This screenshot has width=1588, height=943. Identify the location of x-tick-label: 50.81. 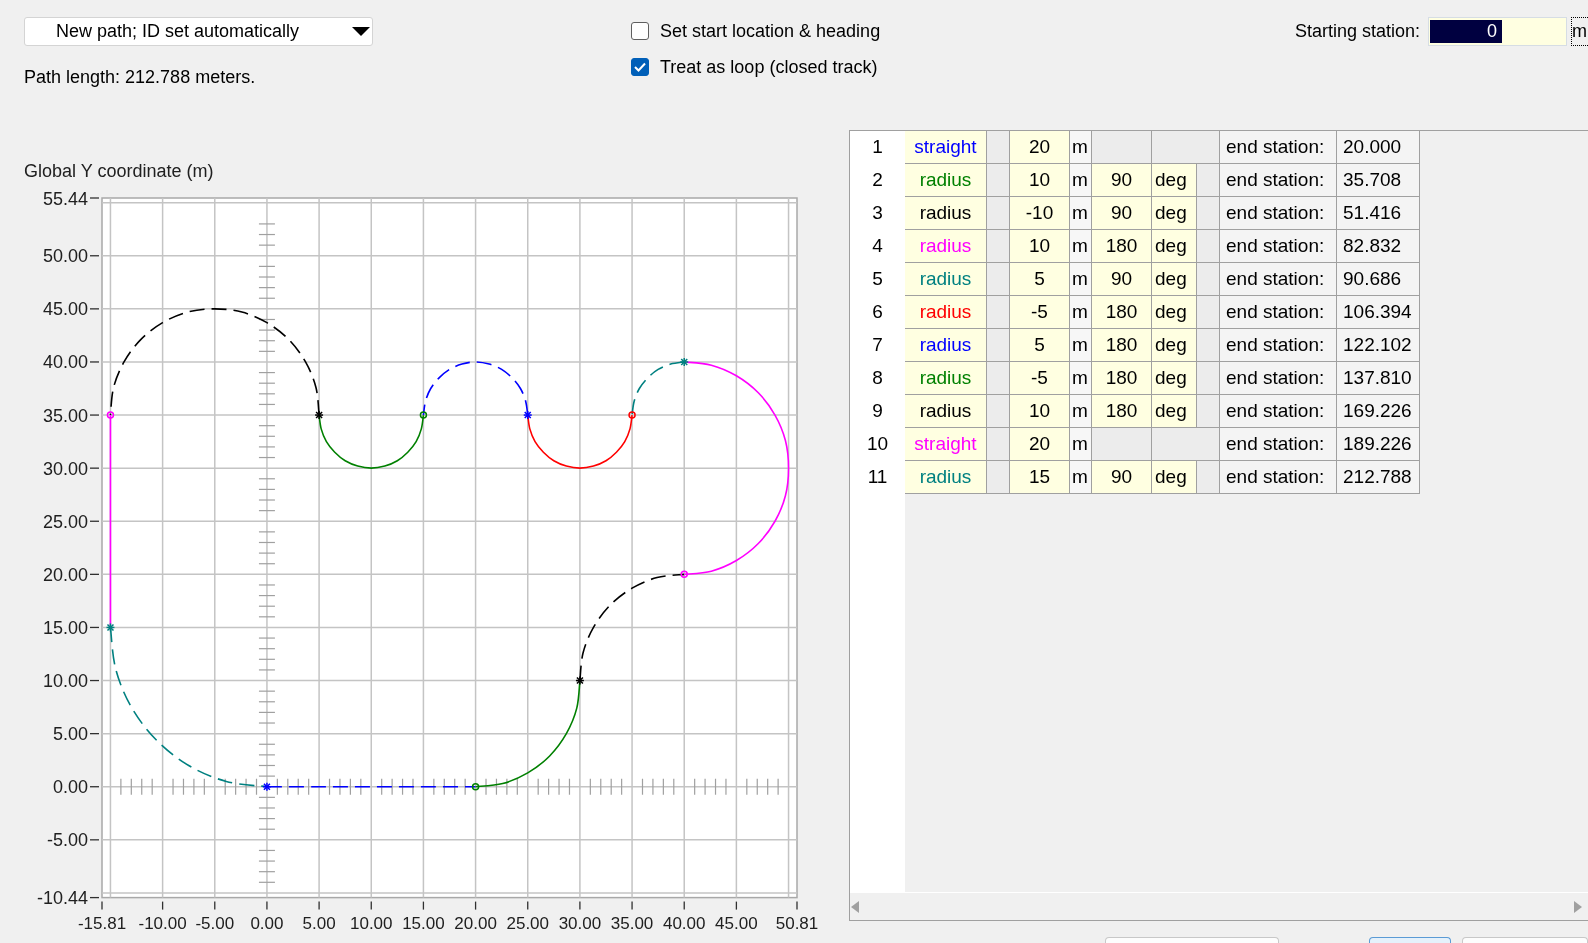
(797, 923).